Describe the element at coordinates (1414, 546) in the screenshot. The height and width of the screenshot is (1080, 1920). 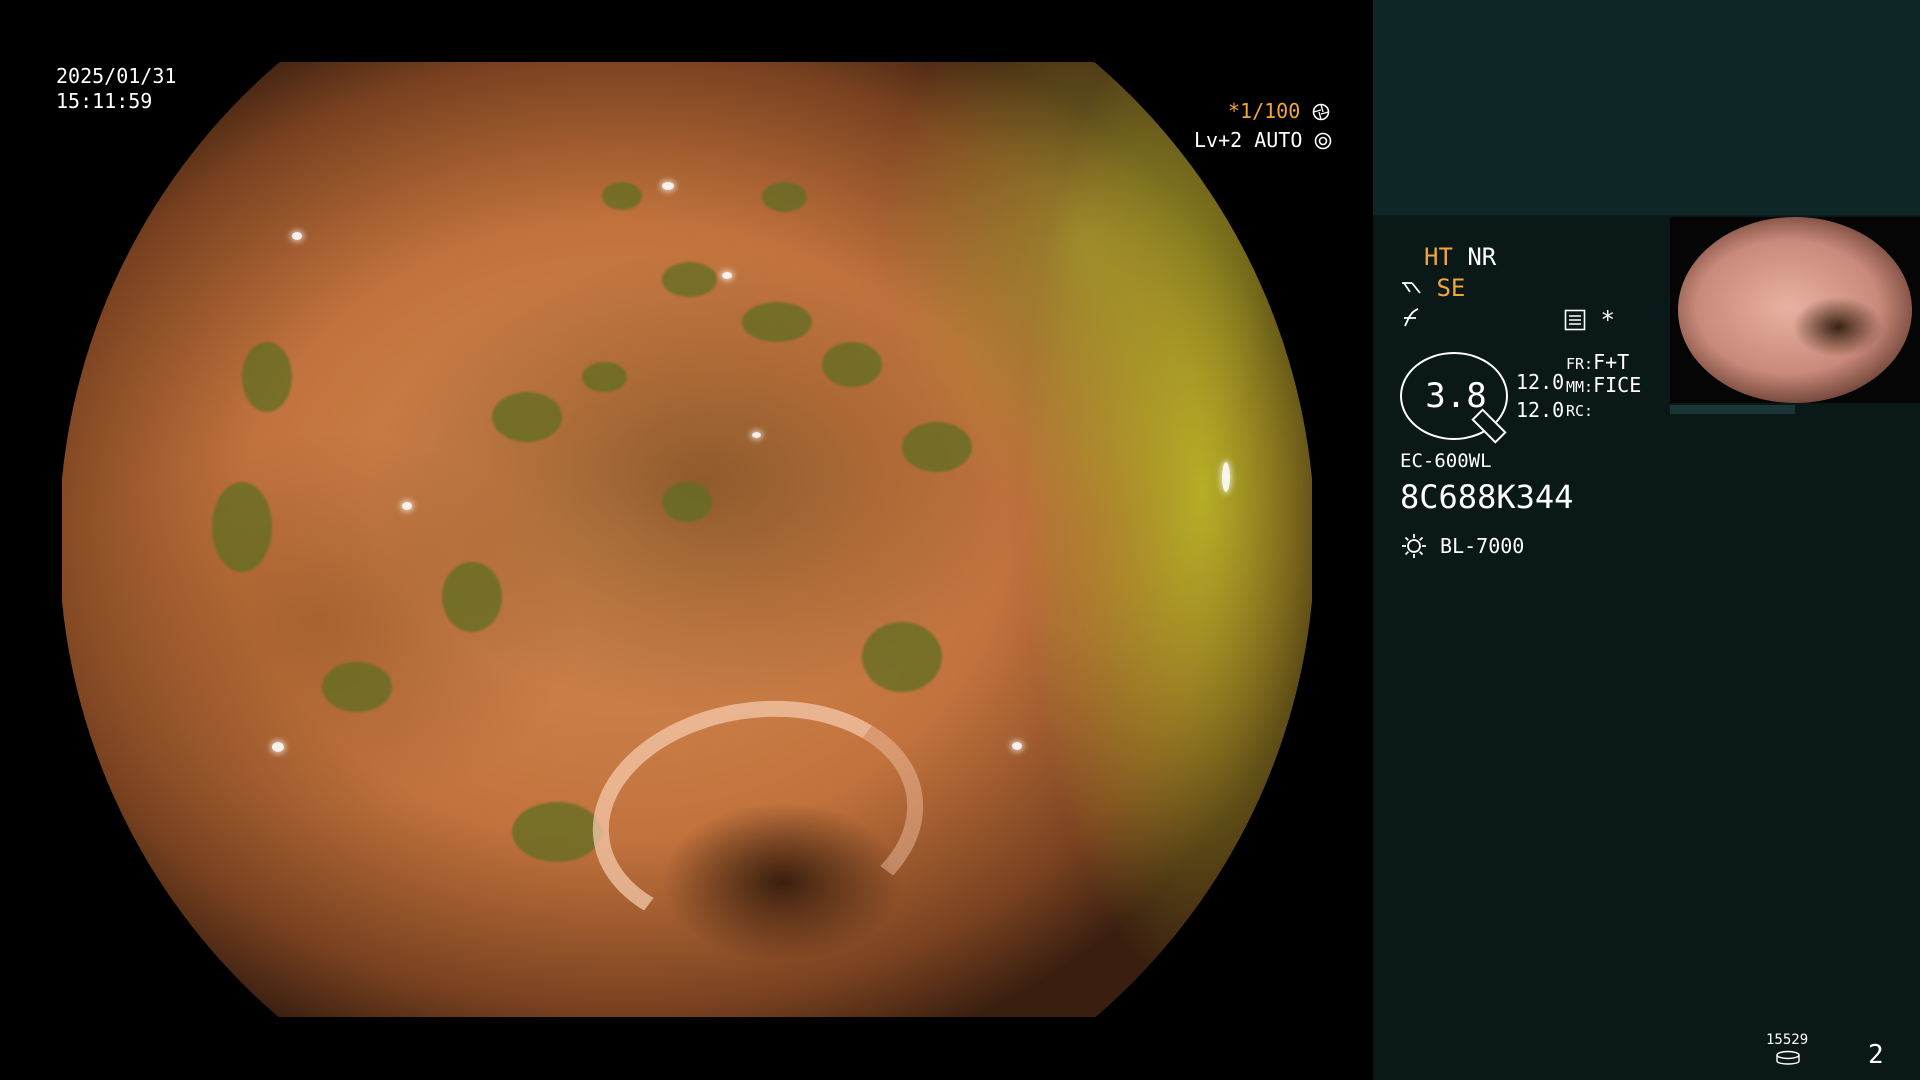
I see `light-source-icon` at that location.